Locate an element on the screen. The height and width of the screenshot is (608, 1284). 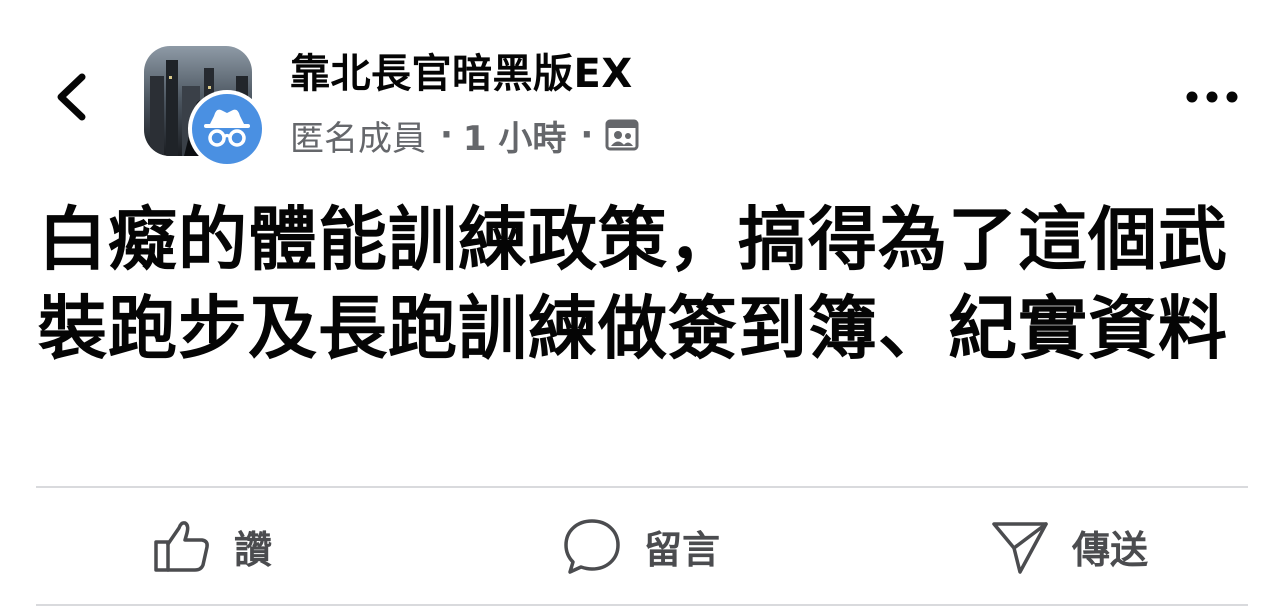
like-label: 讚 is located at coordinates (253, 549).